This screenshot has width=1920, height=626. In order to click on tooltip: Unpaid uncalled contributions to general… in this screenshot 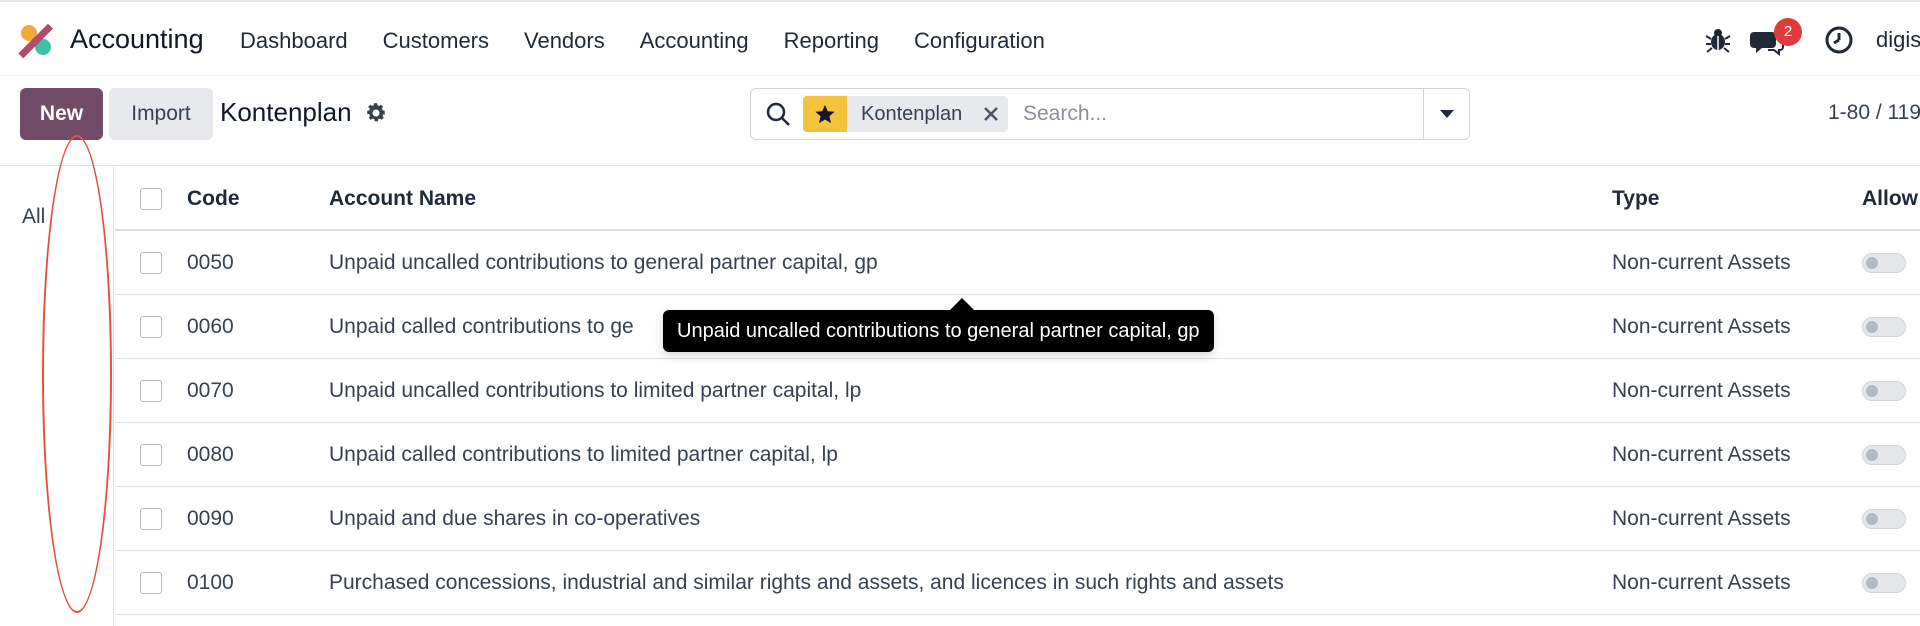, I will do `click(938, 331)`.